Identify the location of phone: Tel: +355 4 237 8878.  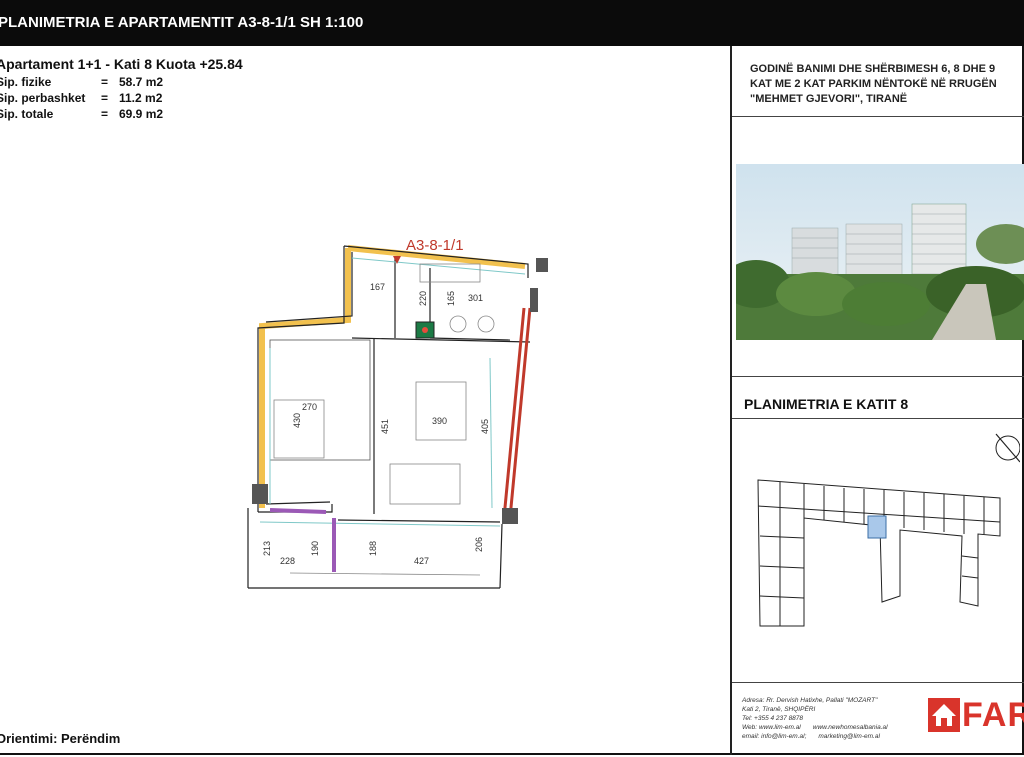
(773, 718).